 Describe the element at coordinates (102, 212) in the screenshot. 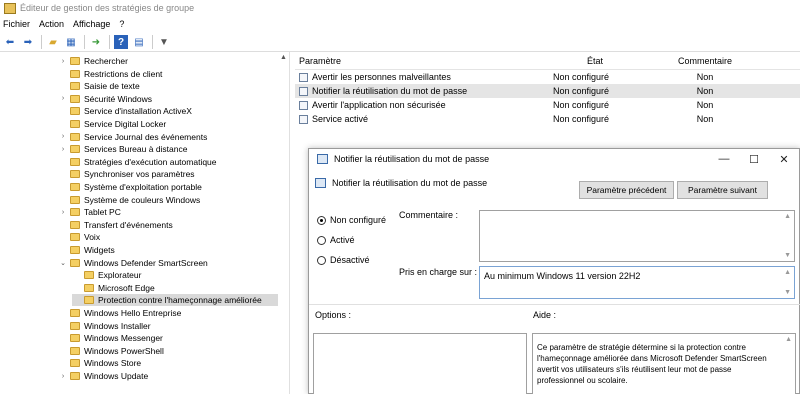

I see `tree-item-label: Tablet PC` at that location.